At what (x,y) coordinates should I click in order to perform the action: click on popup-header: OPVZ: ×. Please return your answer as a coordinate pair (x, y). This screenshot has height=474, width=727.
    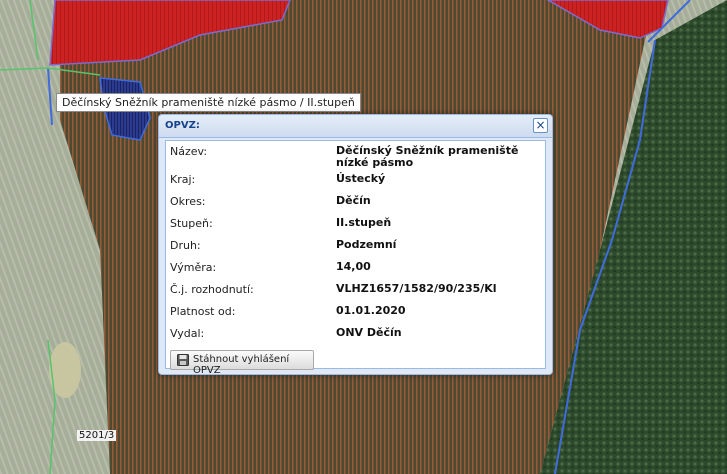
    Looking at the image, I should click on (355, 126).